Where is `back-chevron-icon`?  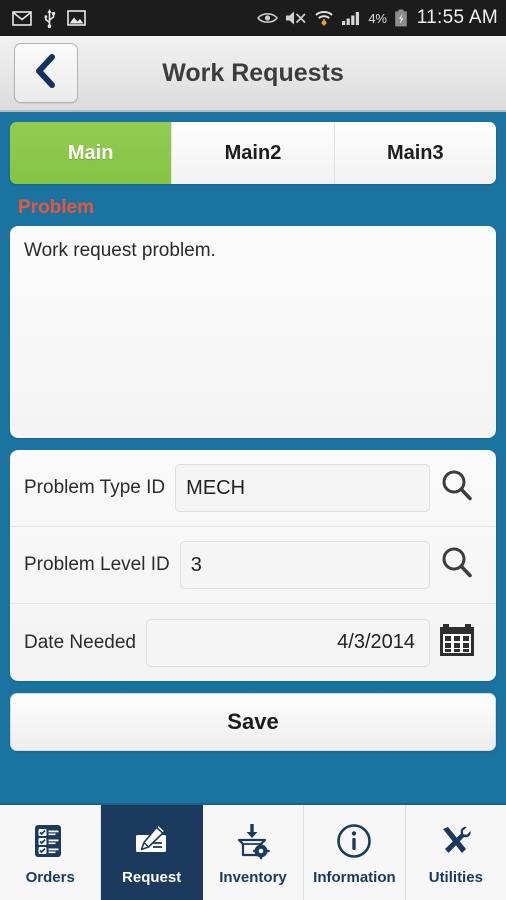
back-chevron-icon is located at coordinates (46, 73).